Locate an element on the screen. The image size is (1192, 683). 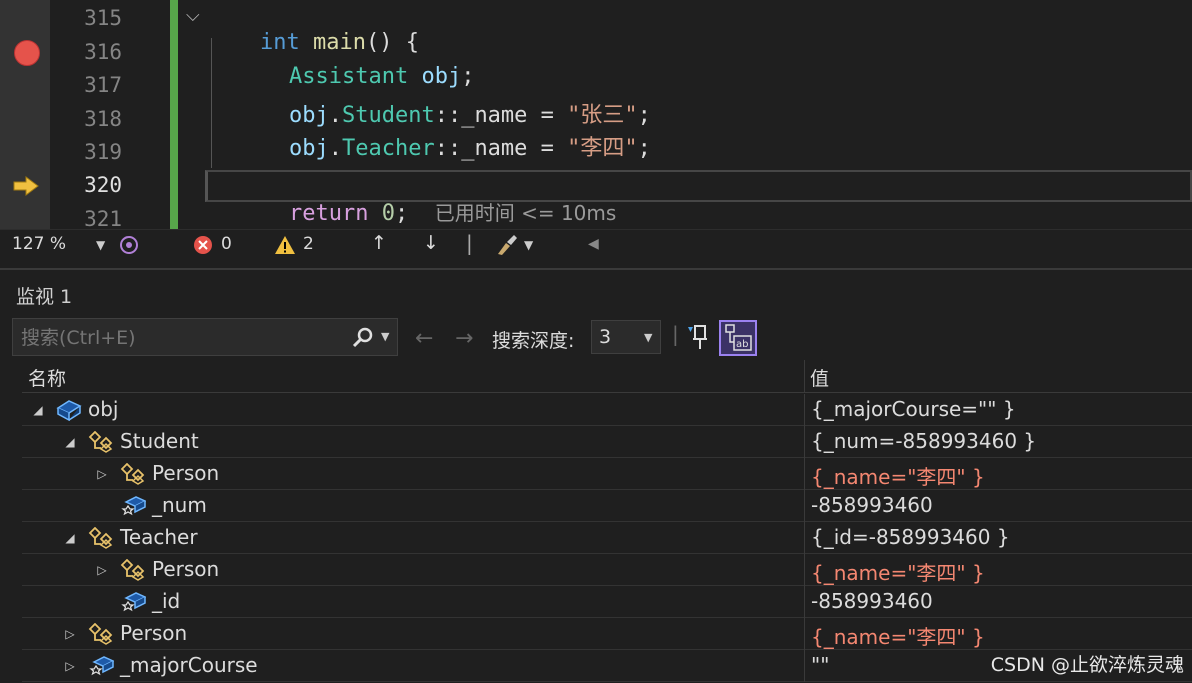
row-value: {_majorCourse="" } is located at coordinates (998, 410).